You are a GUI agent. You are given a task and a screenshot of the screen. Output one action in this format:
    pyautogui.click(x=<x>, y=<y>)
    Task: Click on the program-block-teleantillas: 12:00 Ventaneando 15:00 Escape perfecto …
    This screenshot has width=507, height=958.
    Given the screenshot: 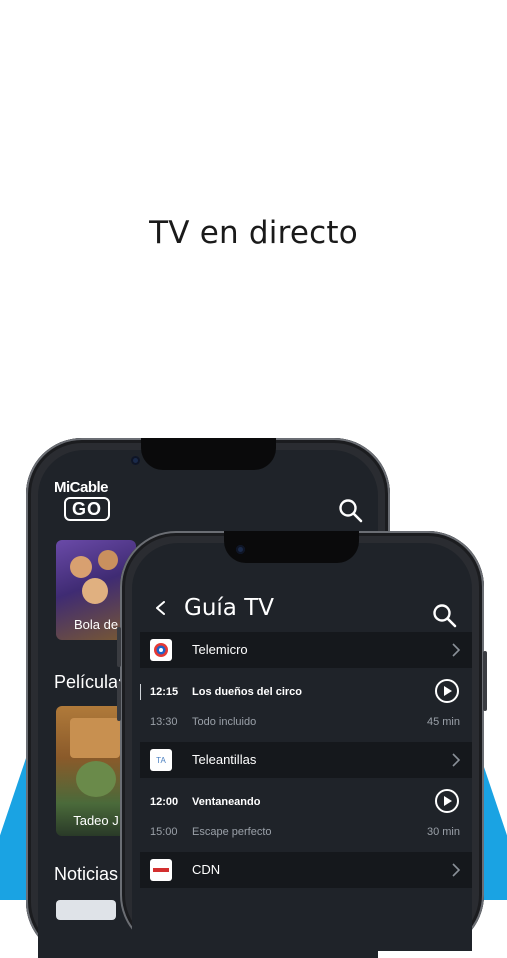 What is the action you would take?
    pyautogui.click(x=306, y=819)
    